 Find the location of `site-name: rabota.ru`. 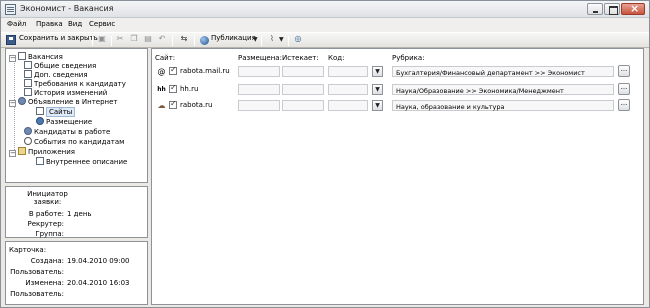

site-name: rabota.ru is located at coordinates (196, 105).